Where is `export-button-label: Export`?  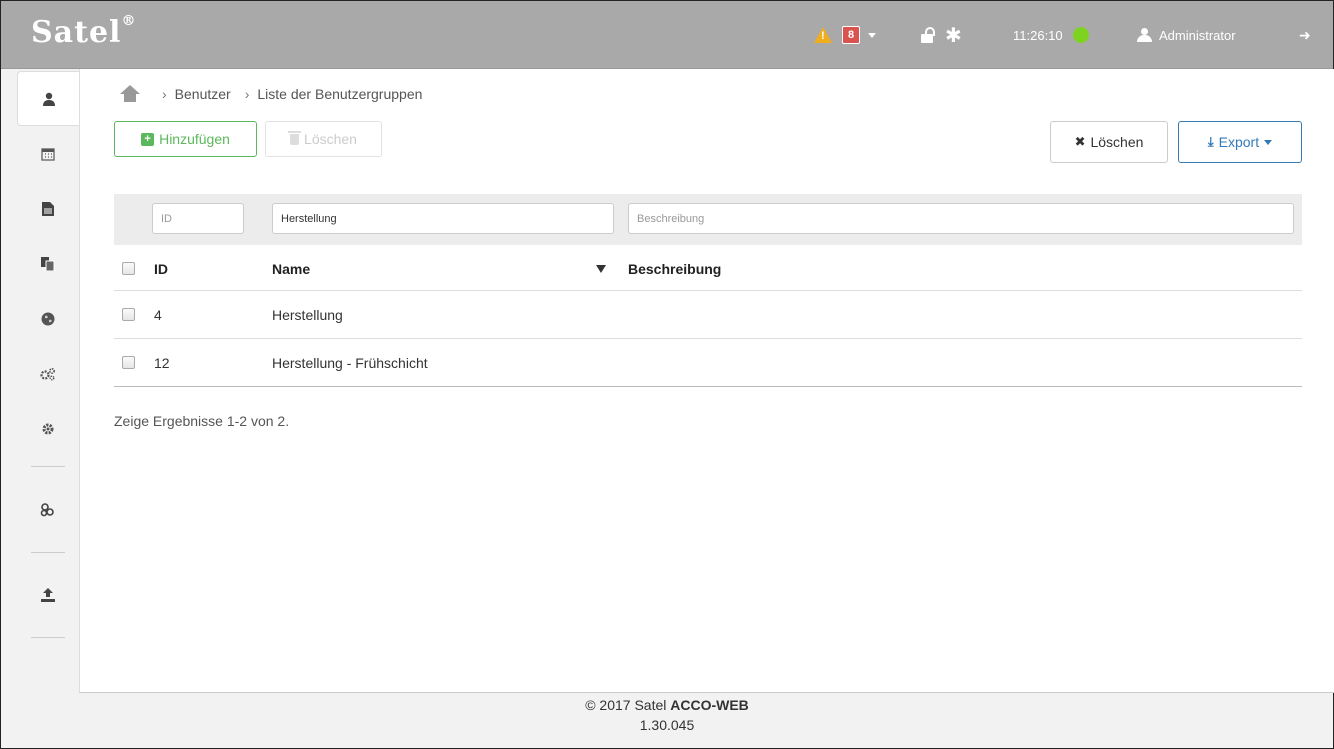 export-button-label: Export is located at coordinates (1239, 142).